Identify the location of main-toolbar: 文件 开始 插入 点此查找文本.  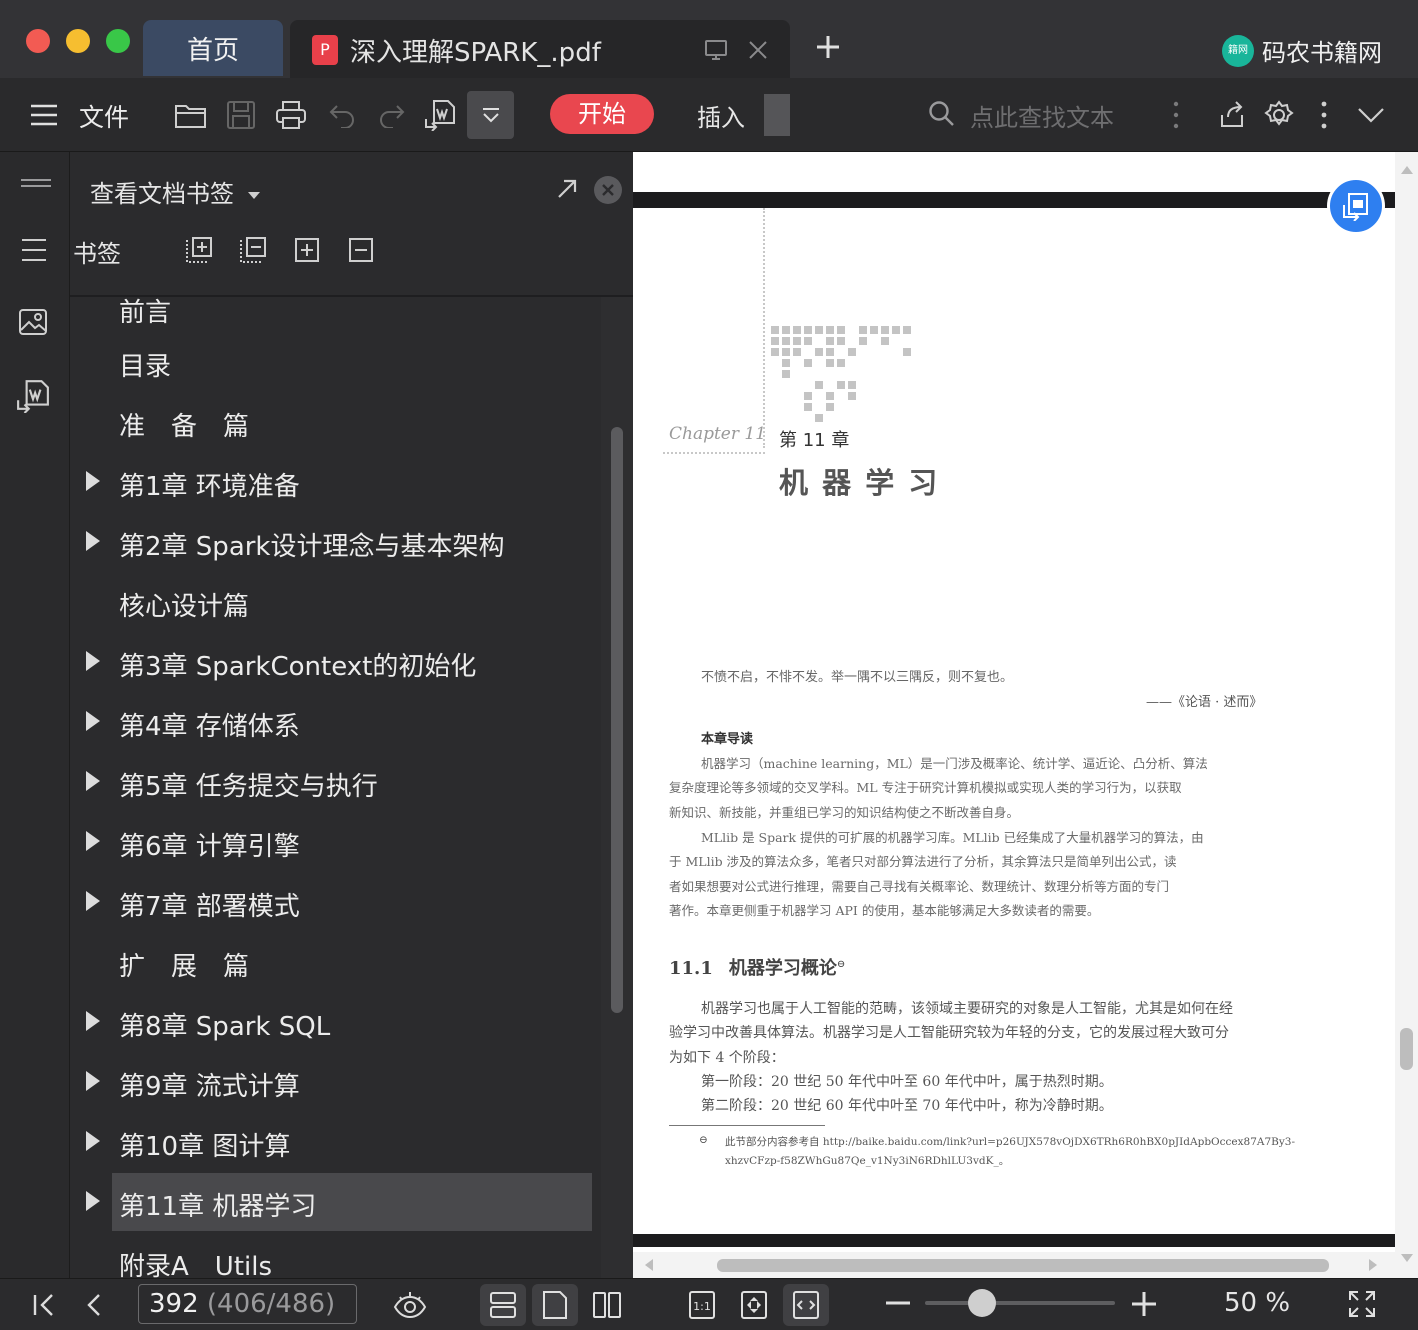
(709, 115).